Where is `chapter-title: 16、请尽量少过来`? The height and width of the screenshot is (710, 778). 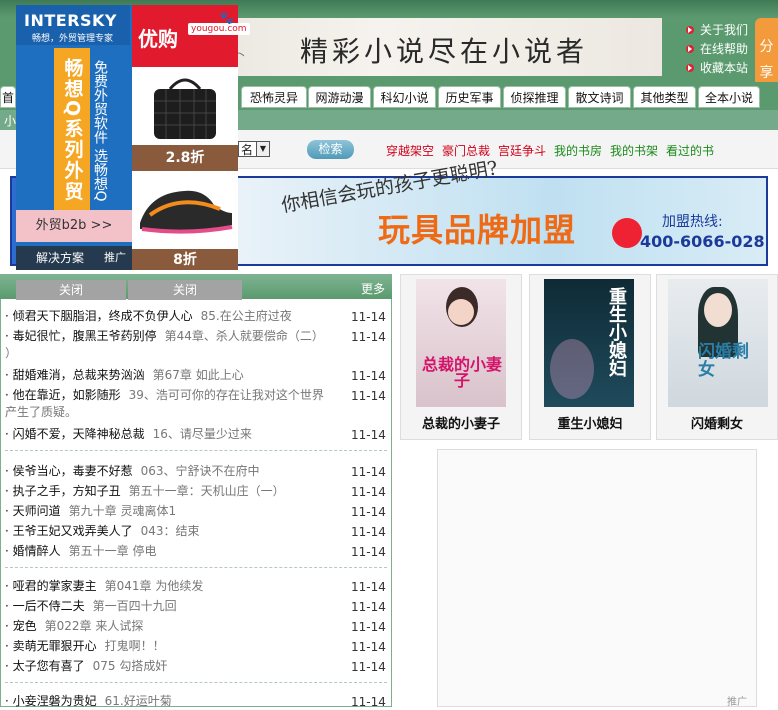 chapter-title: 16、请尽量少过来 is located at coordinates (202, 434).